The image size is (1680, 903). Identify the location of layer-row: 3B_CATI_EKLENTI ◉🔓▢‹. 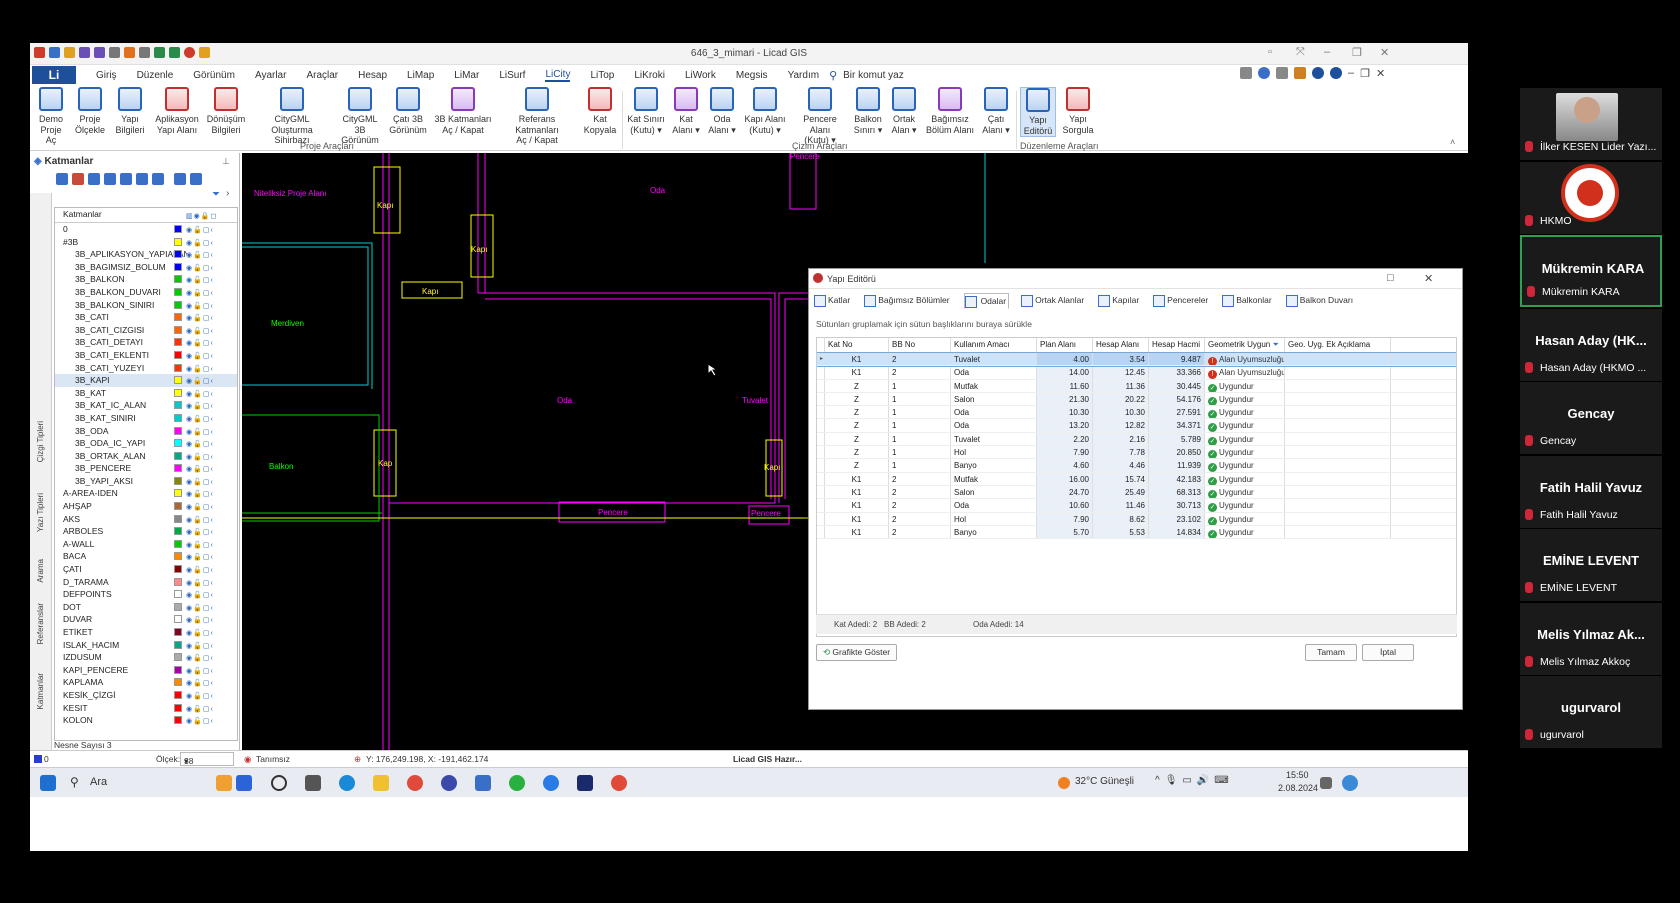
(146, 355).